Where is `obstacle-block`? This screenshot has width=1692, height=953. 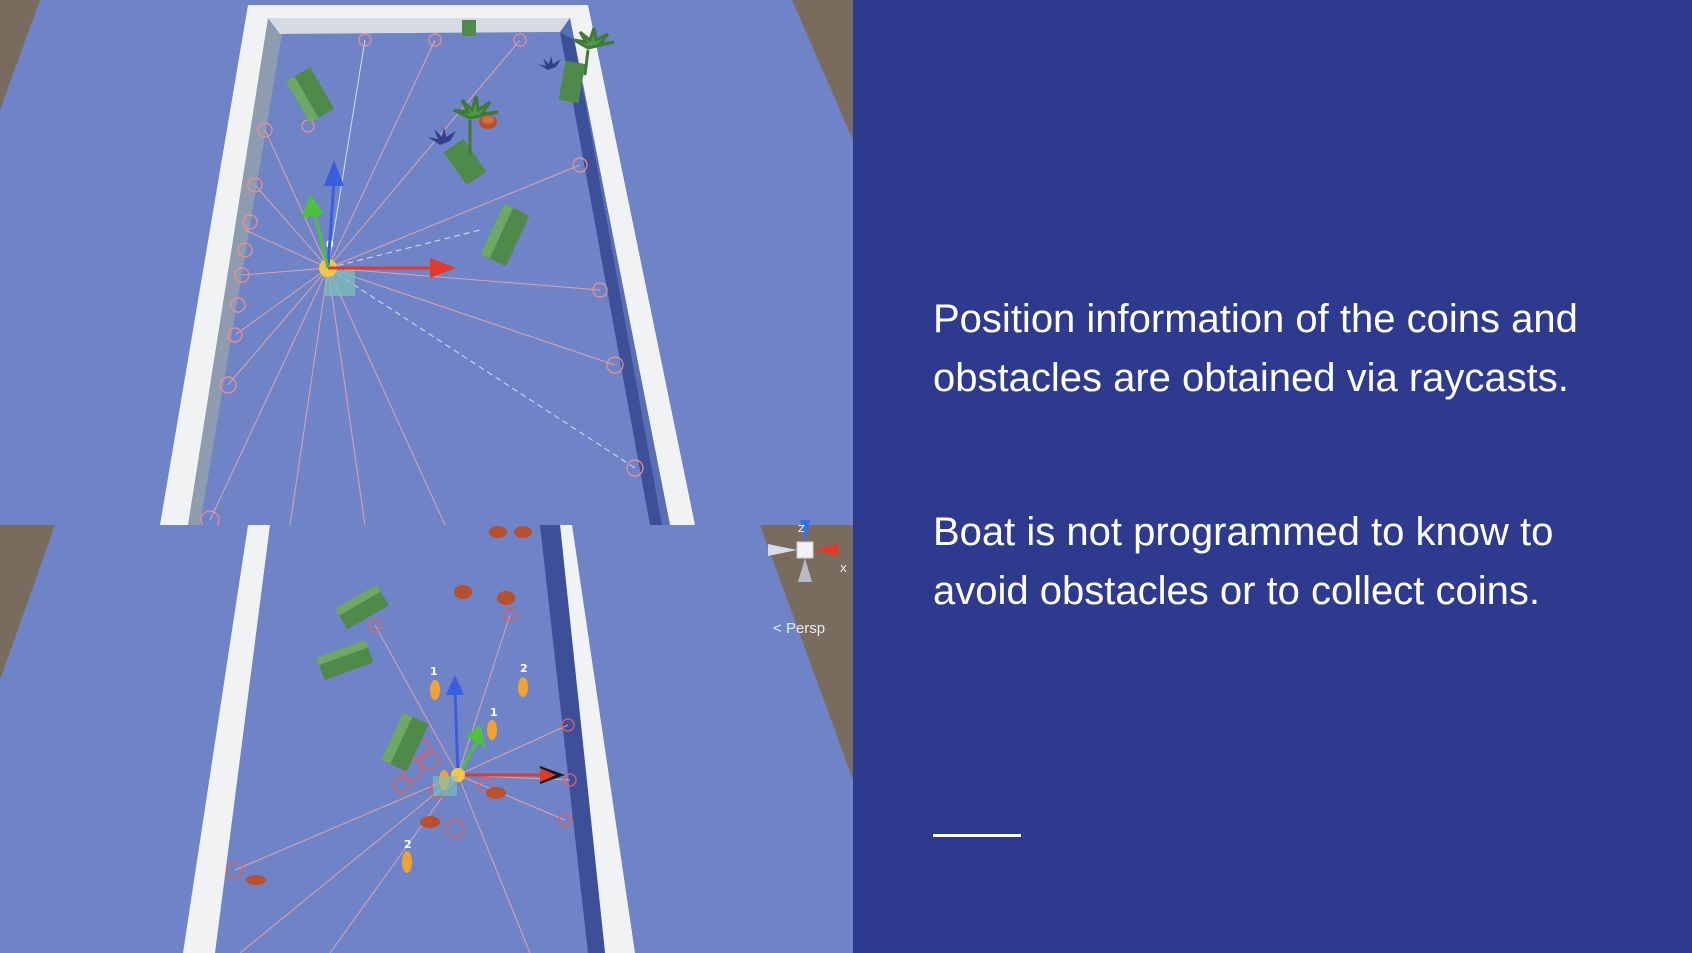
obstacle-block is located at coordinates (469, 28).